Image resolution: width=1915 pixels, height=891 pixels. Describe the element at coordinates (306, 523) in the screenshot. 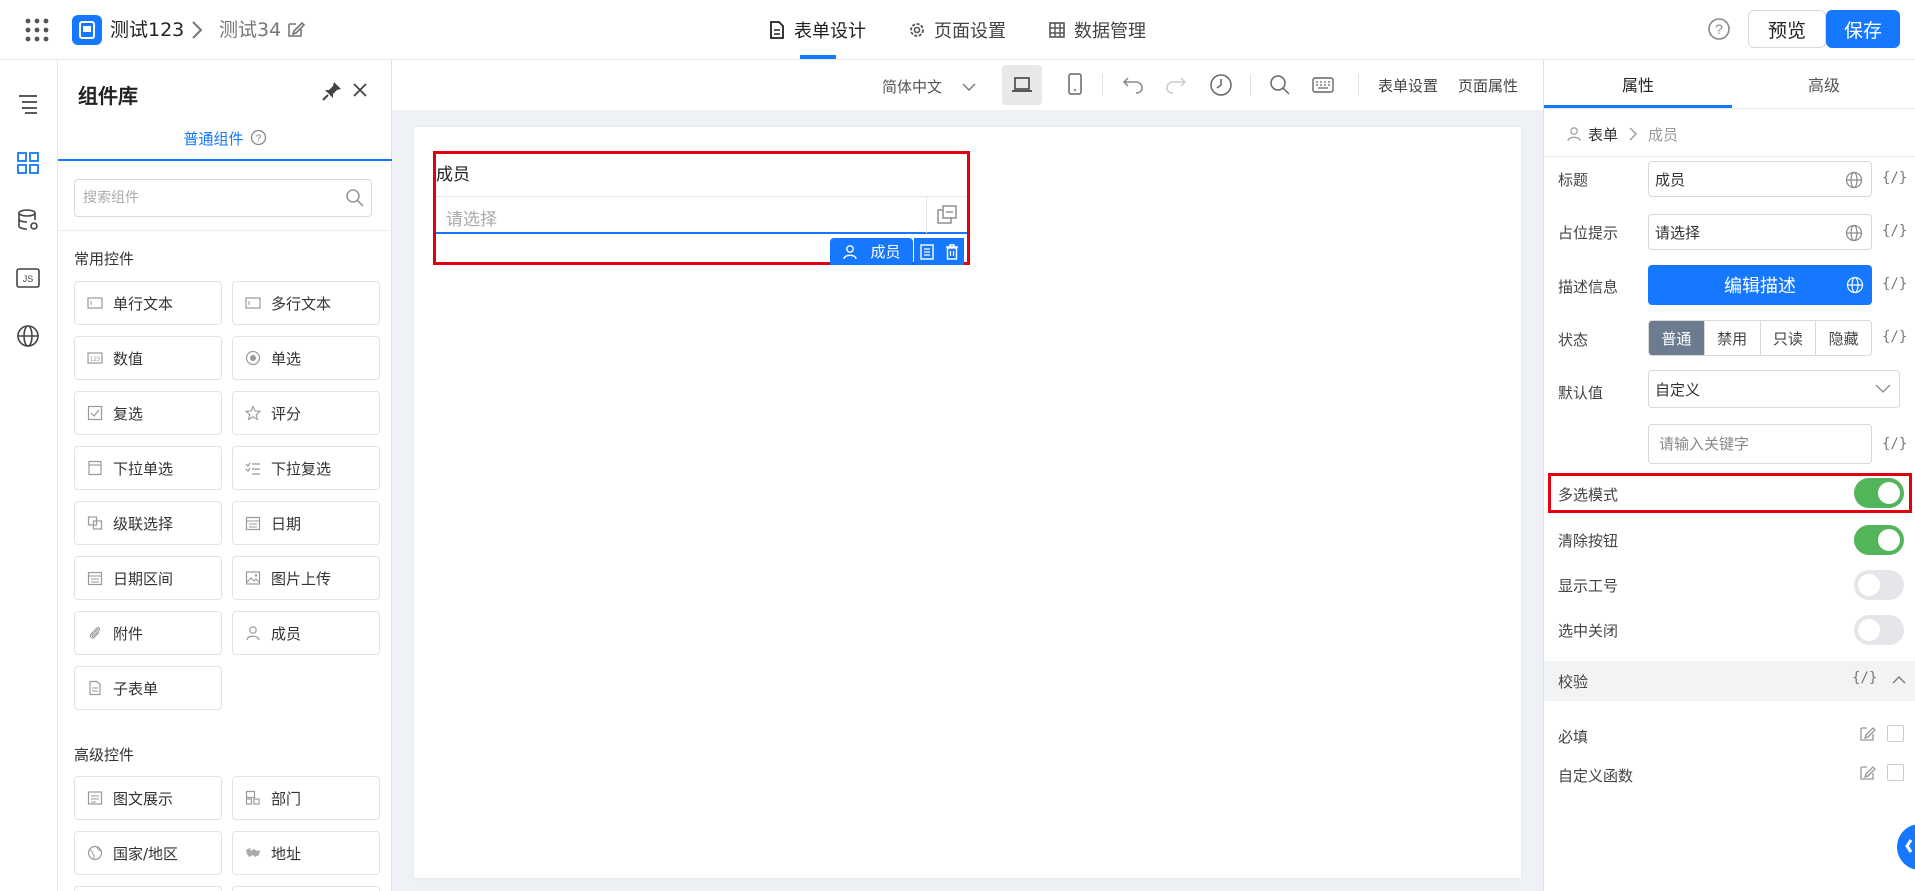

I see `component-date: 日期` at that location.